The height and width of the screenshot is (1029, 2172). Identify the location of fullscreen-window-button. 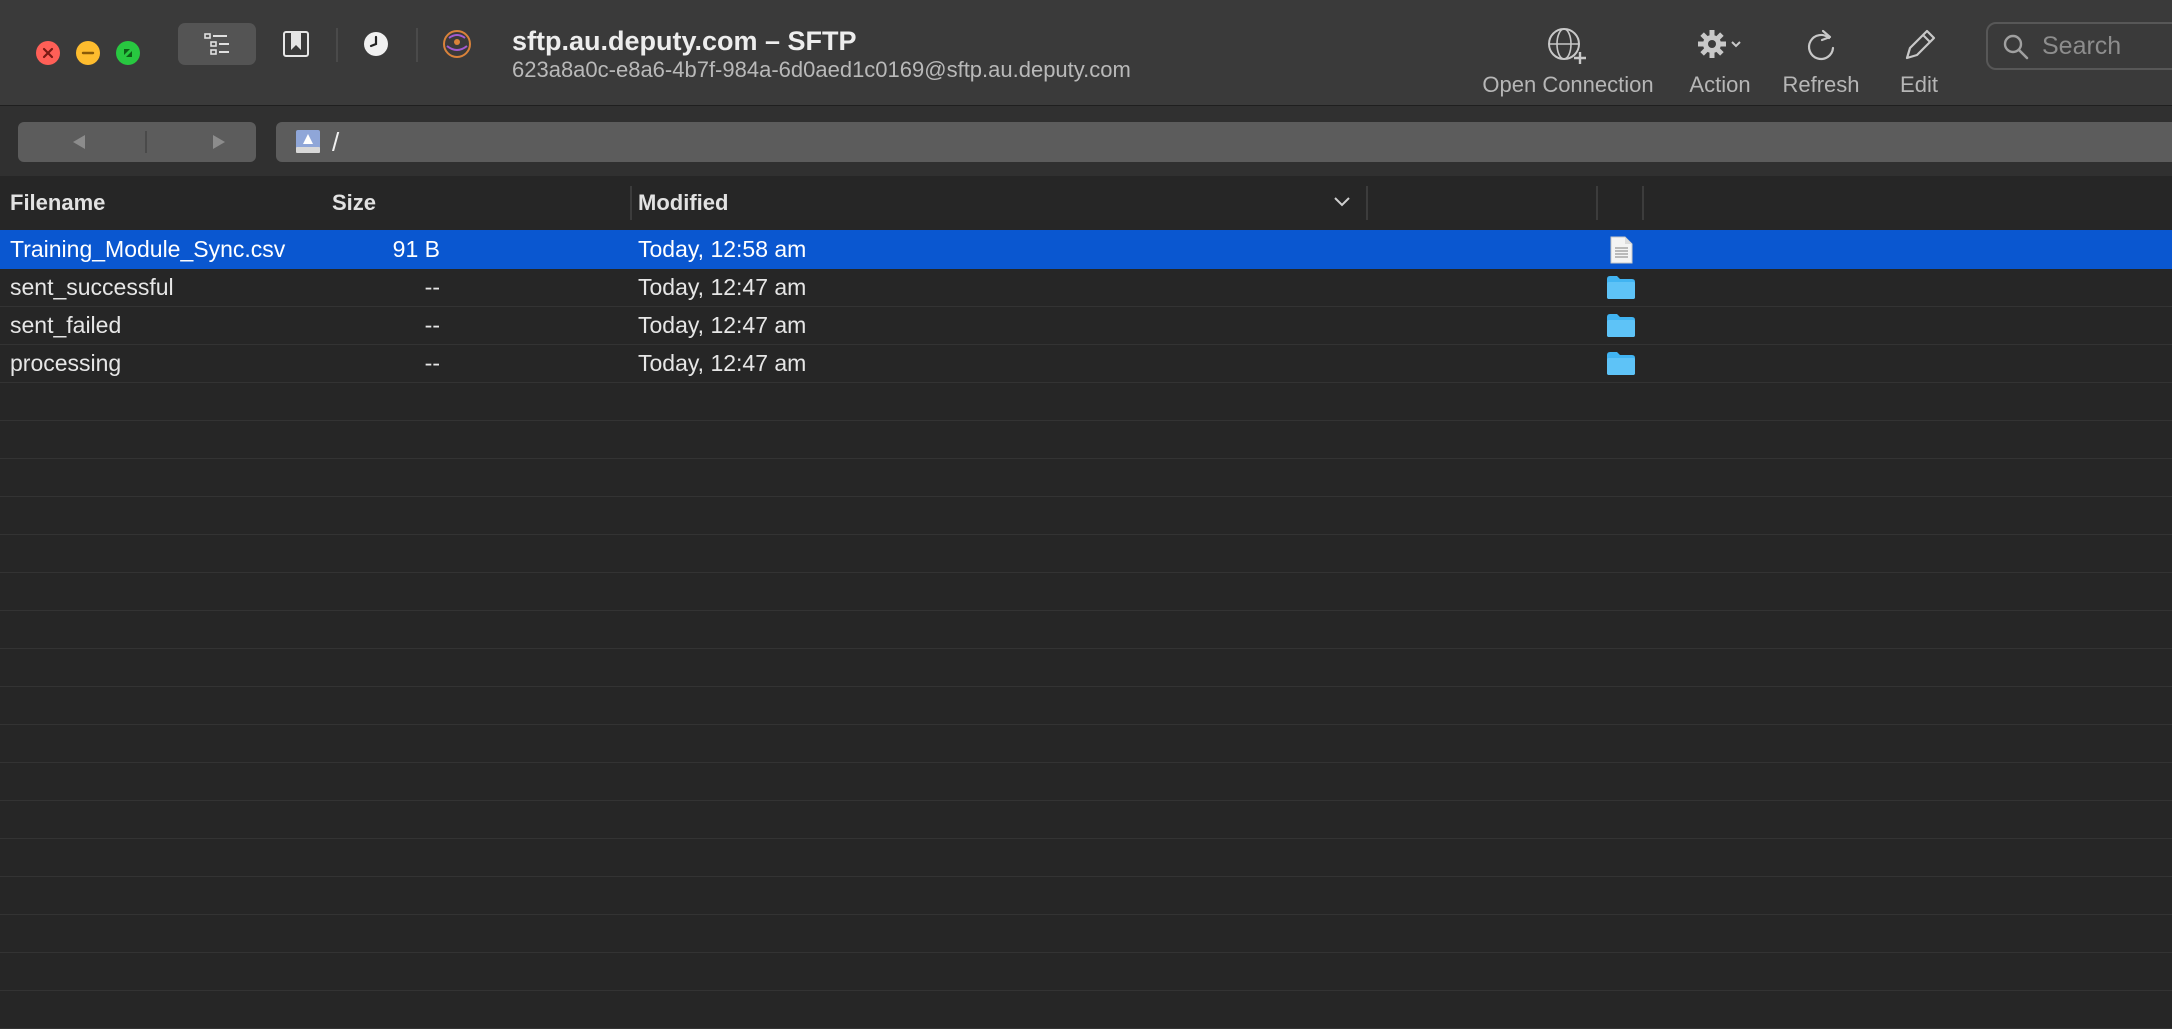
(128, 53).